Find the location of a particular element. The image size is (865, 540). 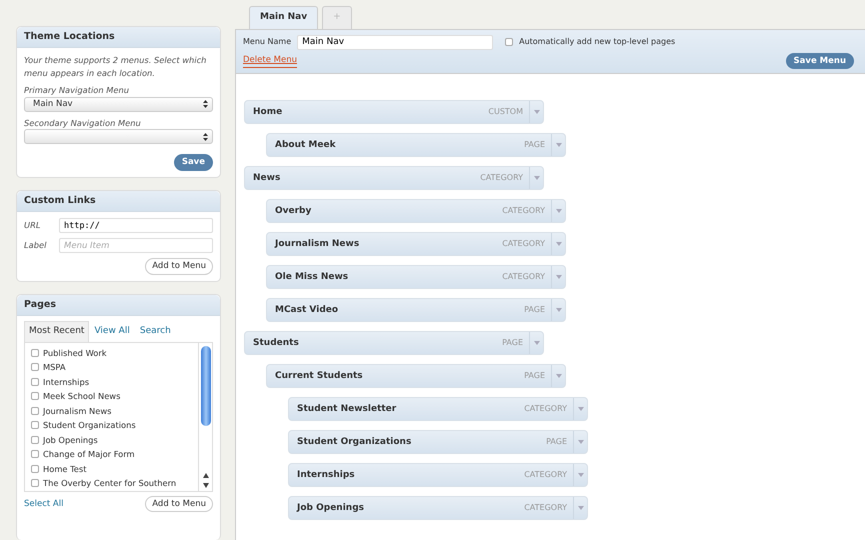

field-label: Menu Name is located at coordinates (267, 42).